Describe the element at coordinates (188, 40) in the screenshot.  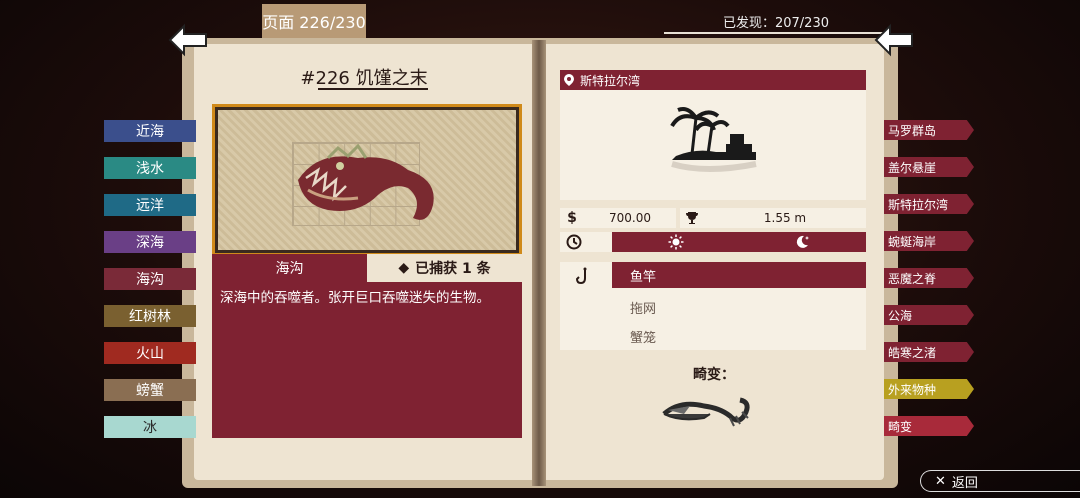
I see `prev-page-arrow-icon` at that location.